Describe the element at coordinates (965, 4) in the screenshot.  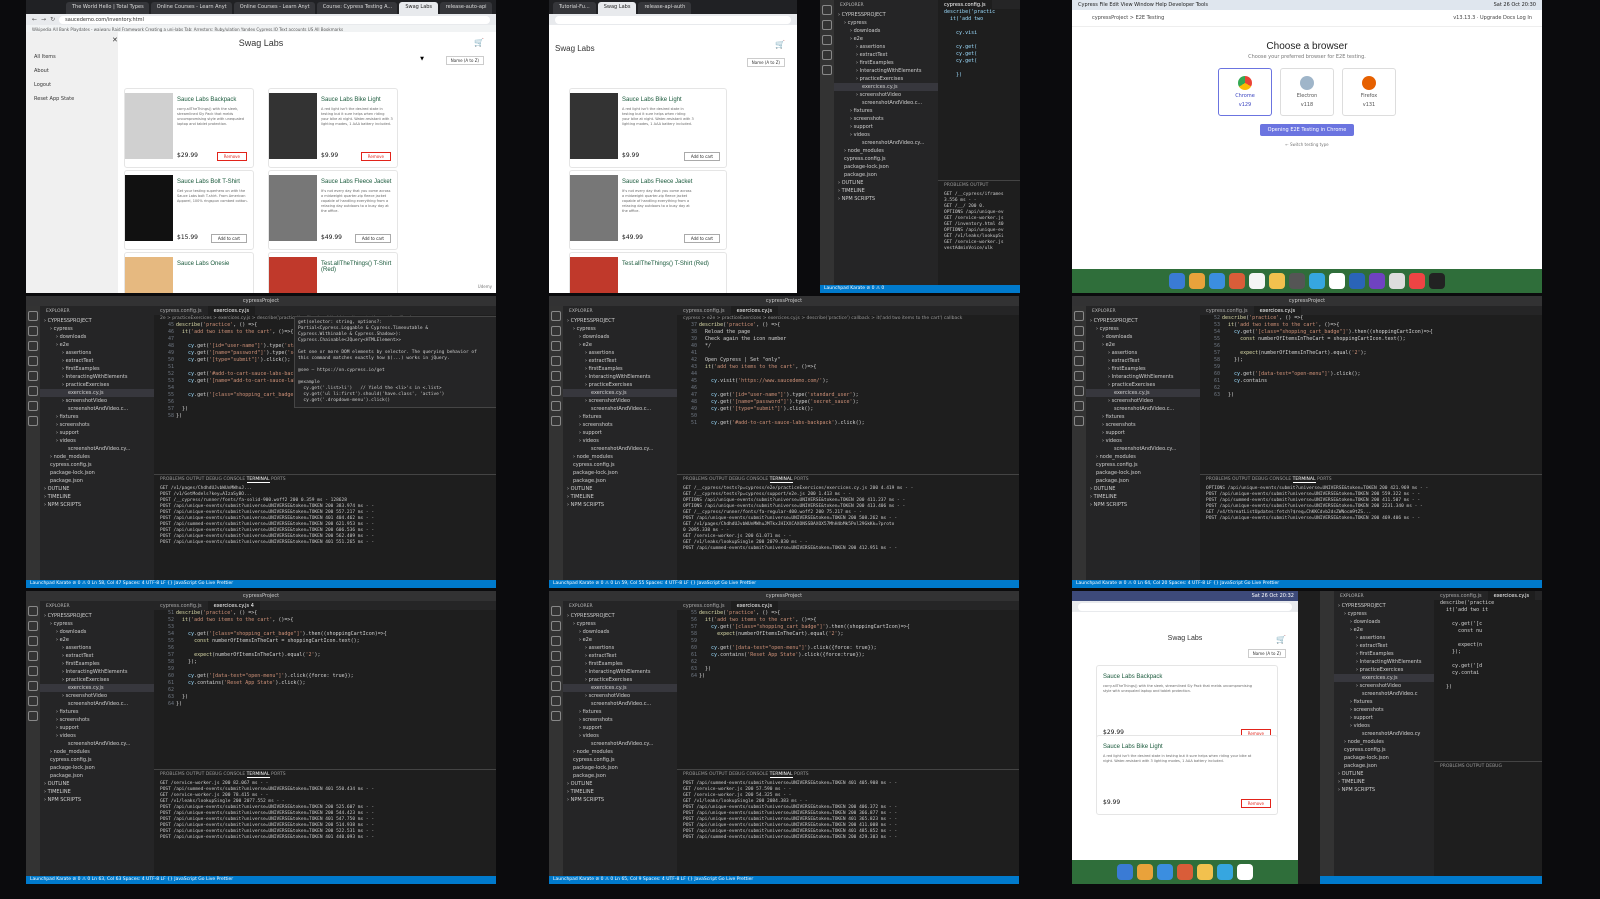
I see `tab-cypress-config: cypress.config.js` at that location.